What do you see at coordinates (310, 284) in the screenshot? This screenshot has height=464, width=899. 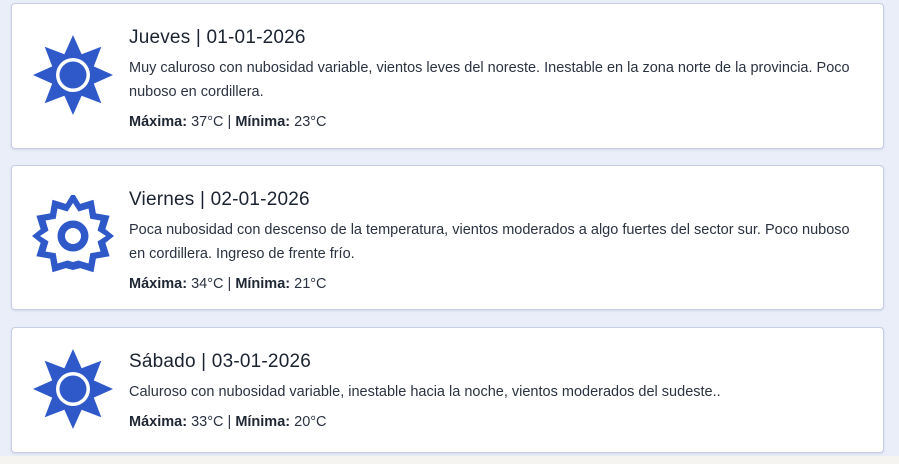 I see `min-value: 21°C` at bounding box center [310, 284].